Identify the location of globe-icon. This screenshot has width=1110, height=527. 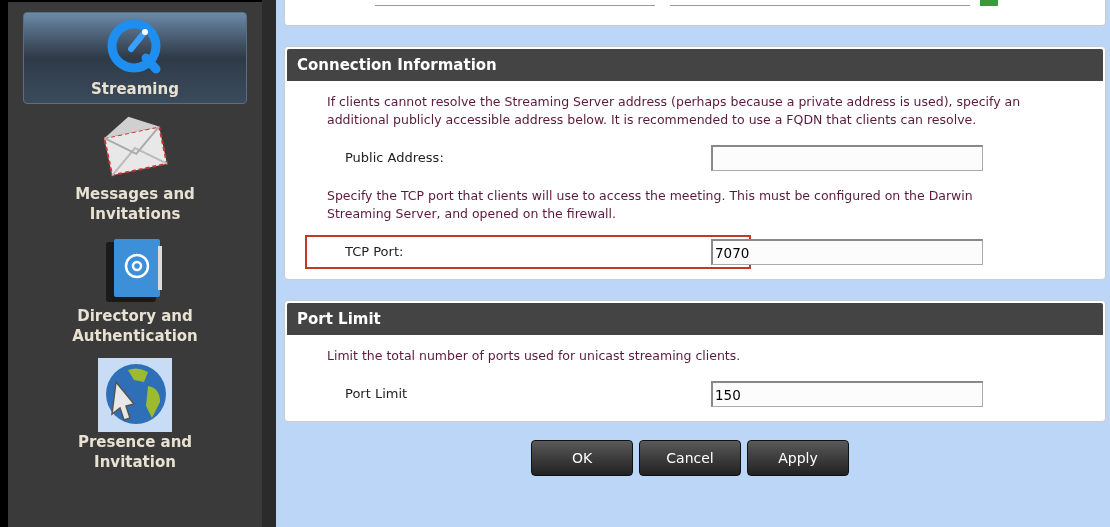
(135, 395).